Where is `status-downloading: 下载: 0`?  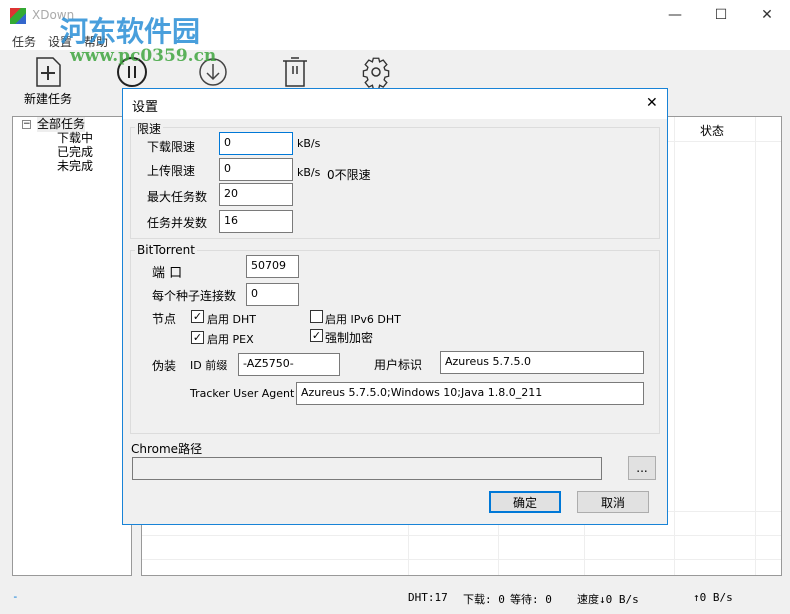
status-downloading: 下载: 0 is located at coordinates (484, 599).